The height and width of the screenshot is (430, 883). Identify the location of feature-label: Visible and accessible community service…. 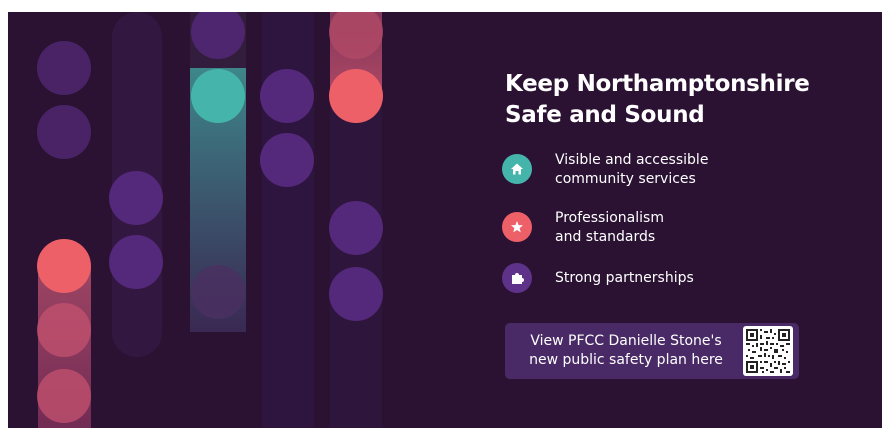
(632, 169).